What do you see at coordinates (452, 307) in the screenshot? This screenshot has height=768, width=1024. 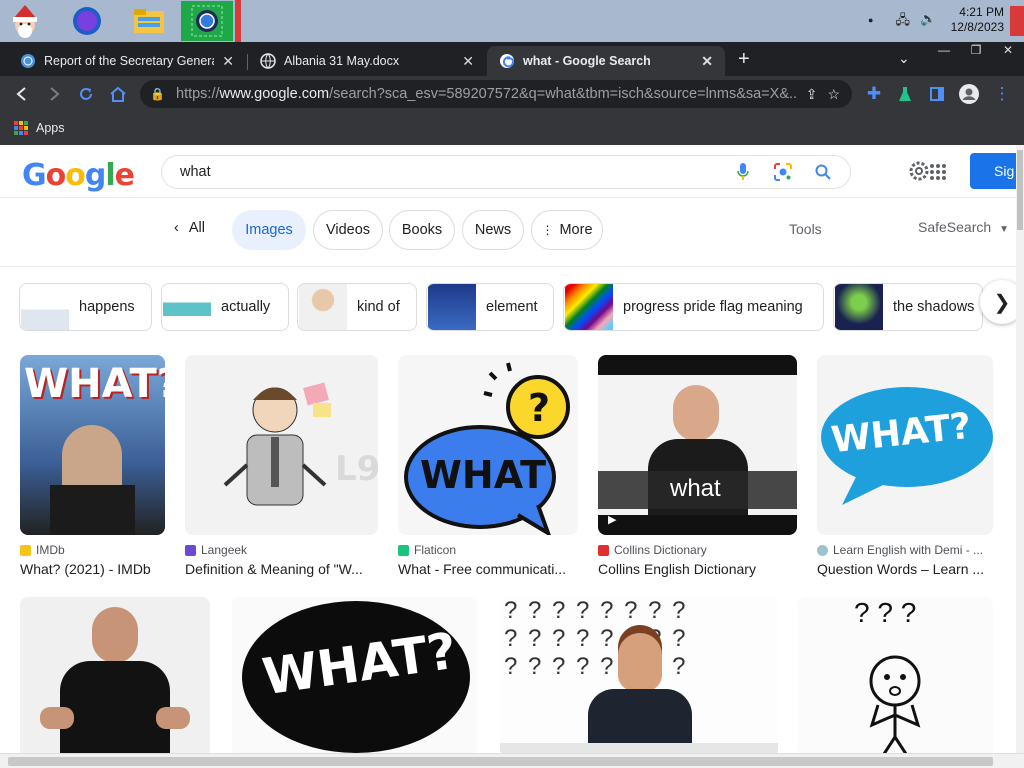 I see `related-thumbnail` at bounding box center [452, 307].